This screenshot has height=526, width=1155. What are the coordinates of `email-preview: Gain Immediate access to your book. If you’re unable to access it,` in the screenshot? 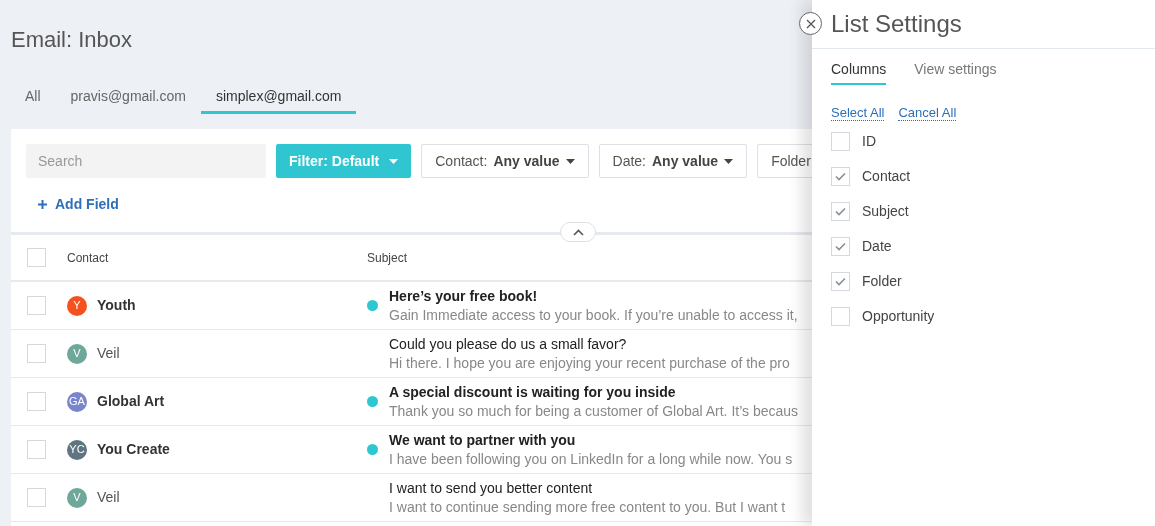 It's located at (593, 315).